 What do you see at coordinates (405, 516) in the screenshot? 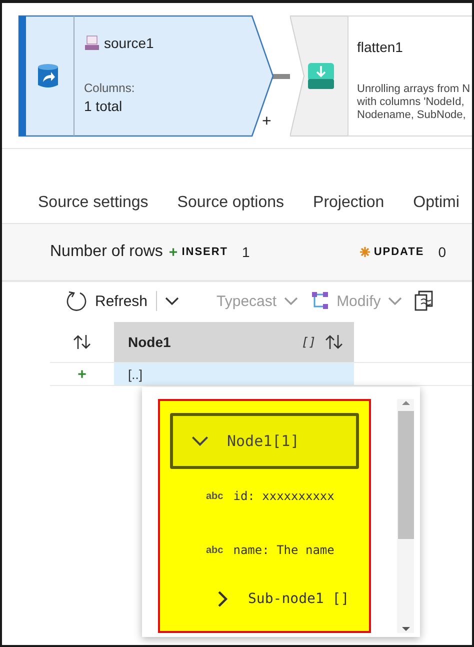
I see `scrollbar` at bounding box center [405, 516].